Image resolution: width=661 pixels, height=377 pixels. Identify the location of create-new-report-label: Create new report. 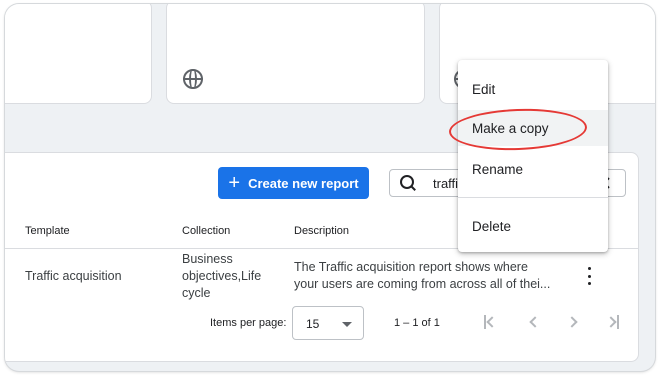
(303, 183).